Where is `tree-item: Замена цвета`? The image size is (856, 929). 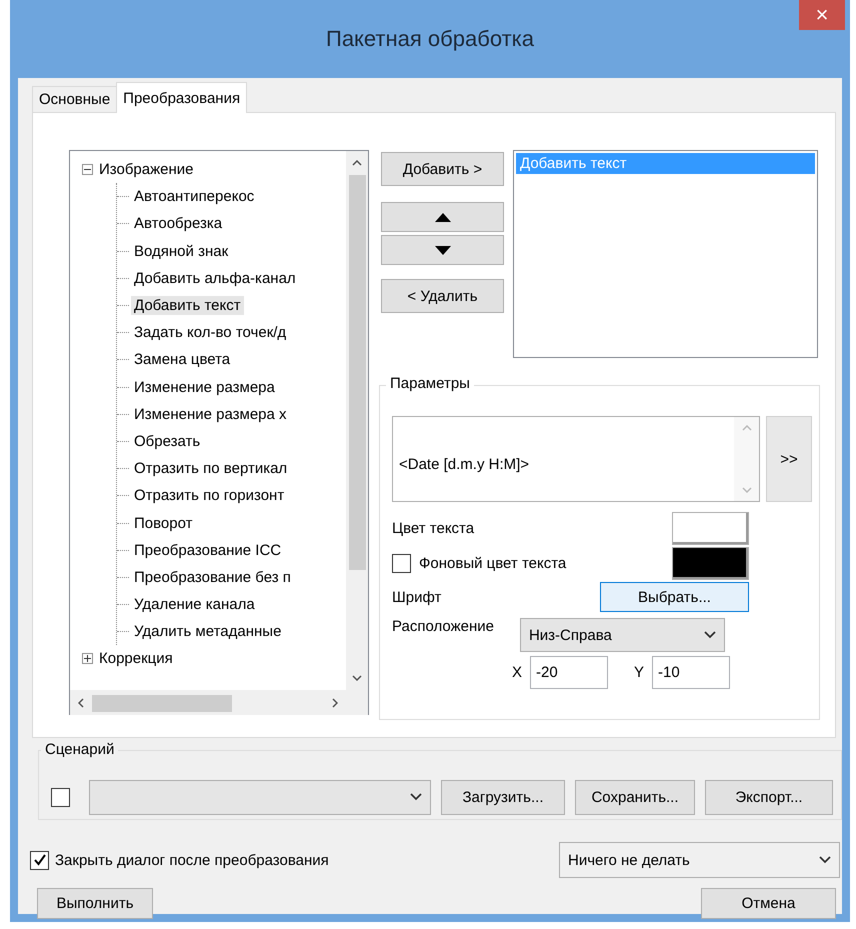 tree-item: Замена цвета is located at coordinates (182, 360).